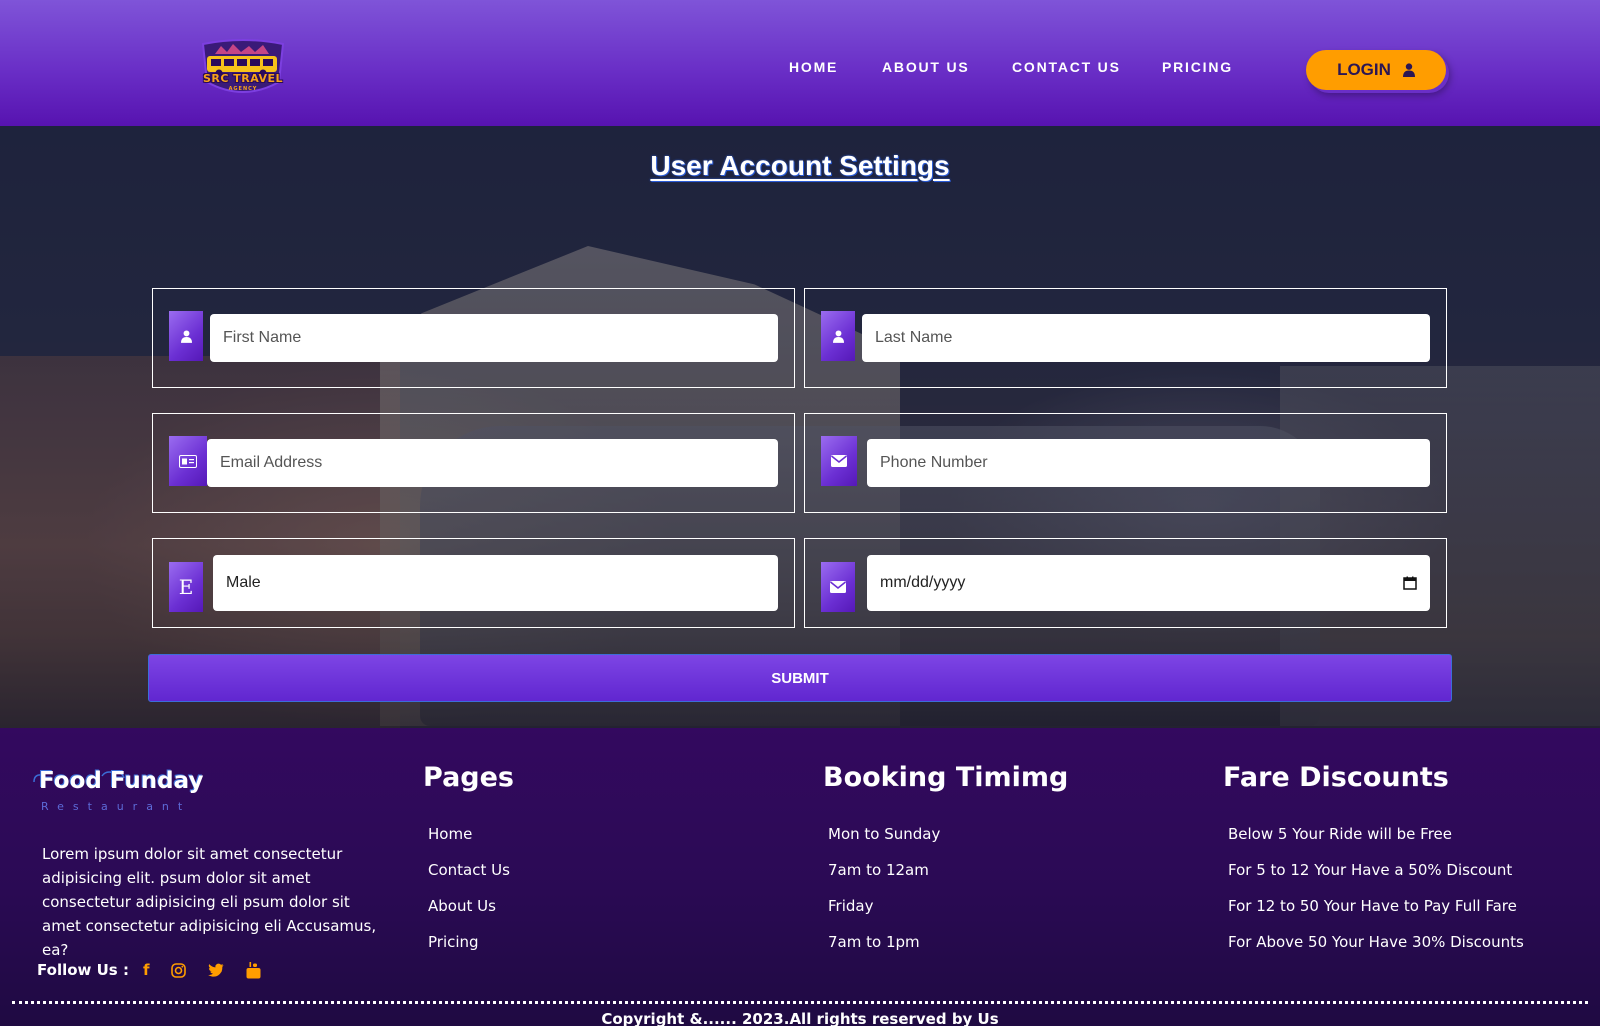 The width and height of the screenshot is (1600, 1035). Describe the element at coordinates (83, 970) in the screenshot. I see `follow-label: Follow Us :` at that location.